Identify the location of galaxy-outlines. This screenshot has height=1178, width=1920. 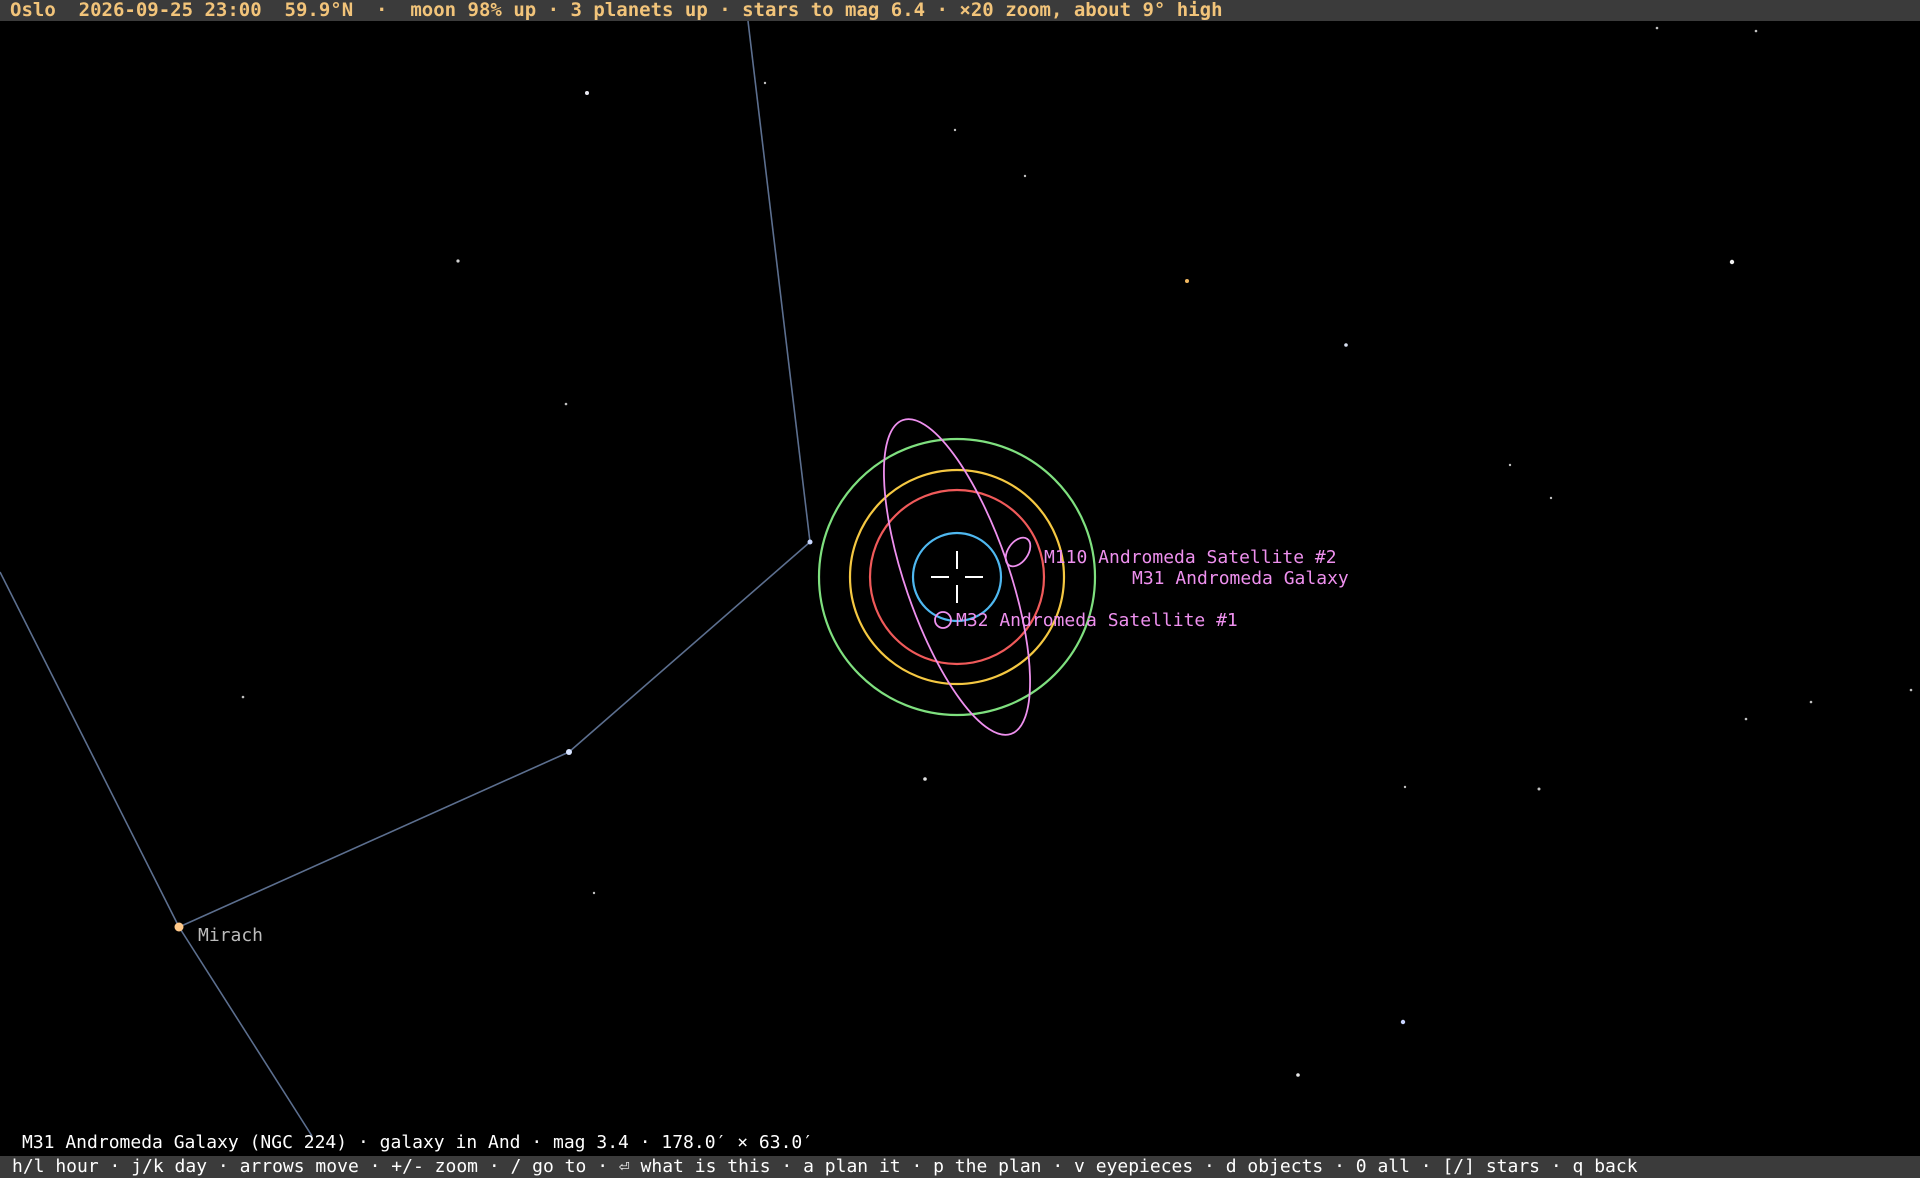
(957, 577).